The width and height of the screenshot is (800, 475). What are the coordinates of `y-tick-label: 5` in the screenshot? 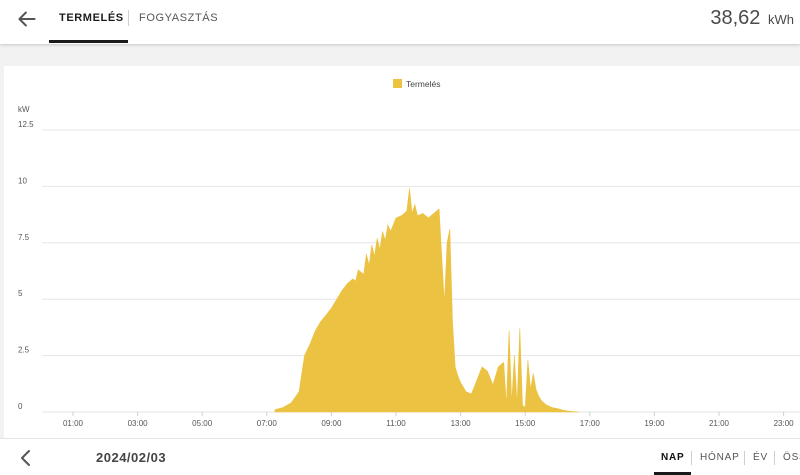 It's located at (20, 293).